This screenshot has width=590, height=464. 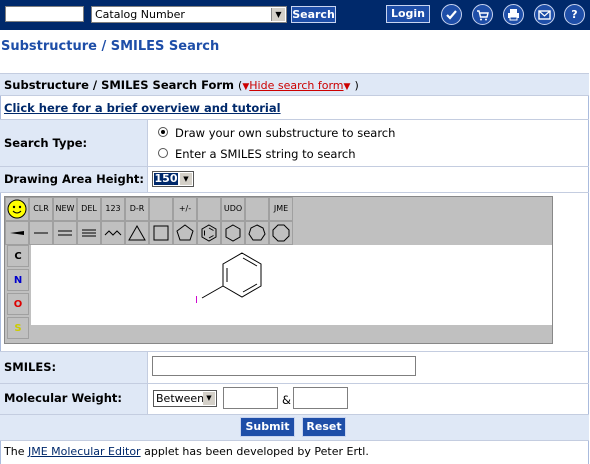 What do you see at coordinates (281, 233) in the screenshot?
I see `octagon-ring-icon` at bounding box center [281, 233].